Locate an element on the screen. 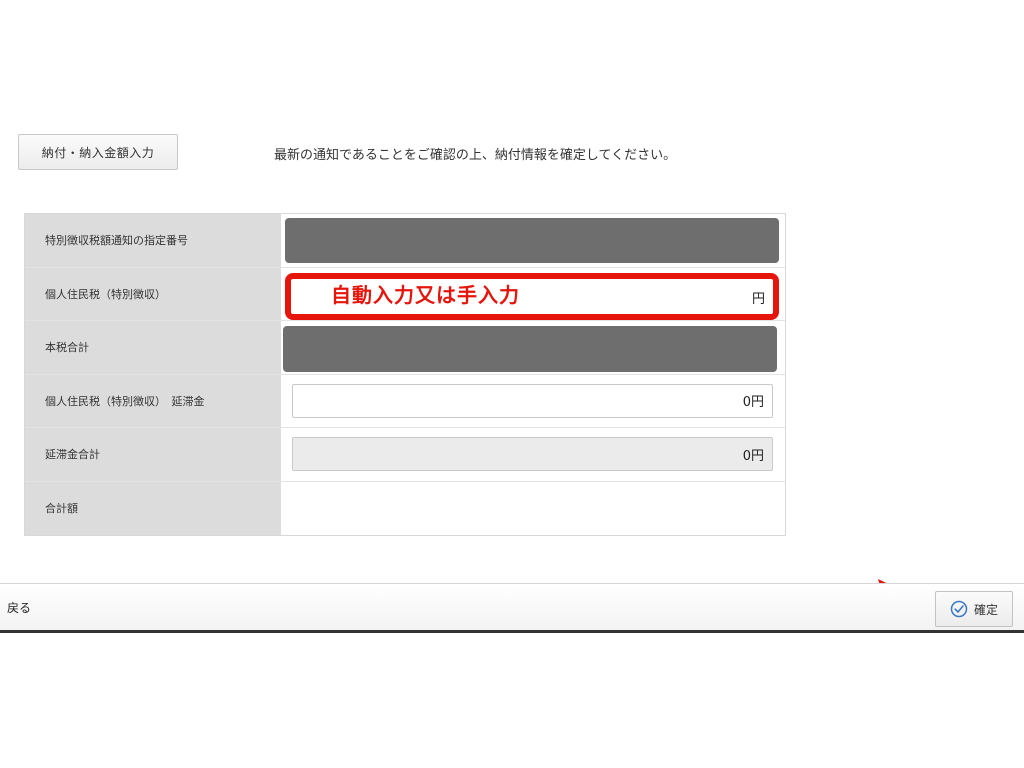  row-label: 延滞金合計 is located at coordinates (153, 454).